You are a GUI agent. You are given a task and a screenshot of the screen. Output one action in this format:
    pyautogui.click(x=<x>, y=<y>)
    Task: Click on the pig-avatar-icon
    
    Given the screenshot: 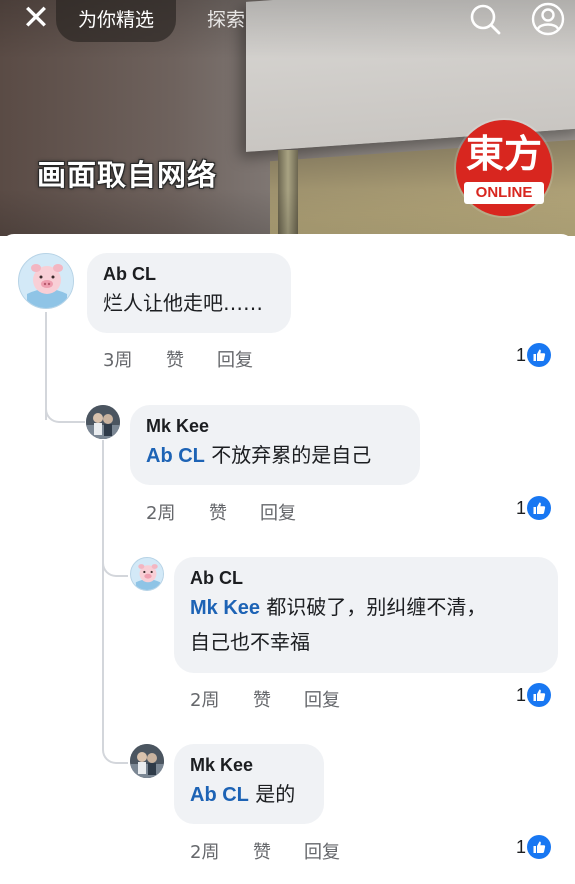 What is the action you would take?
    pyautogui.click(x=46, y=281)
    